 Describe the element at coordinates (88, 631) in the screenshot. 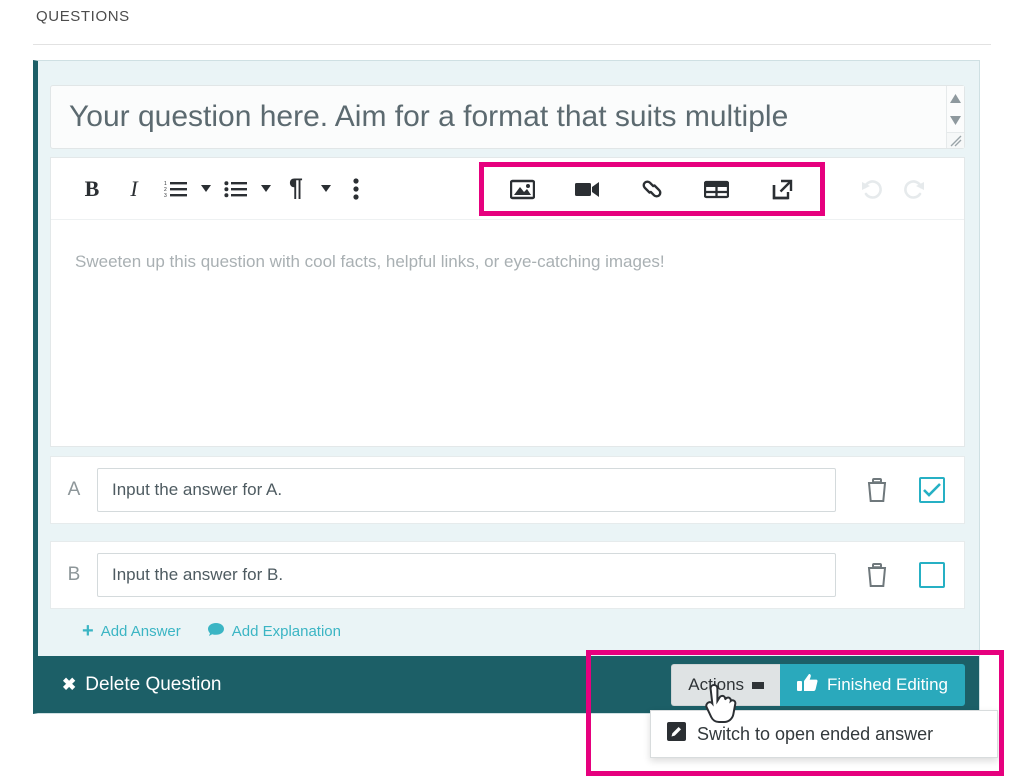

I see `plus-icon: +` at that location.